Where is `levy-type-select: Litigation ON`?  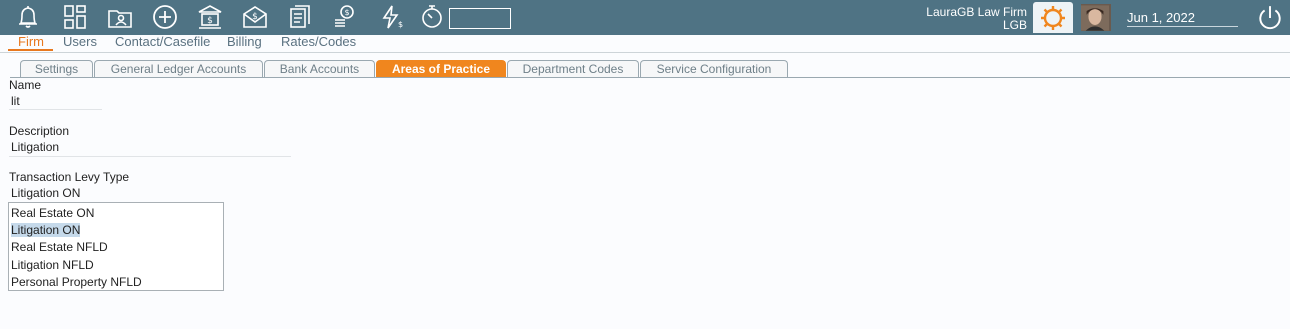 levy-type-select: Litigation ON is located at coordinates (45, 193).